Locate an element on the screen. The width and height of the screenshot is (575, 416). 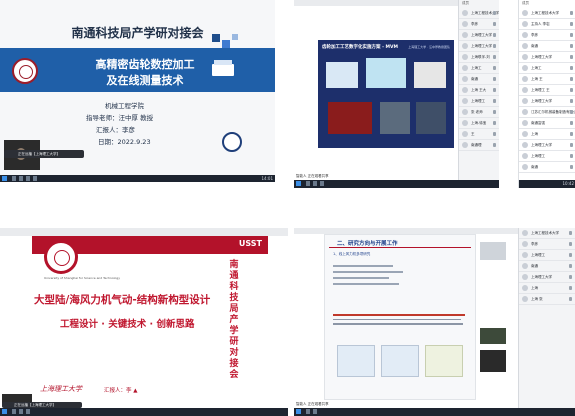
participant-row: 上海 张 is located at coordinates (547, 299).